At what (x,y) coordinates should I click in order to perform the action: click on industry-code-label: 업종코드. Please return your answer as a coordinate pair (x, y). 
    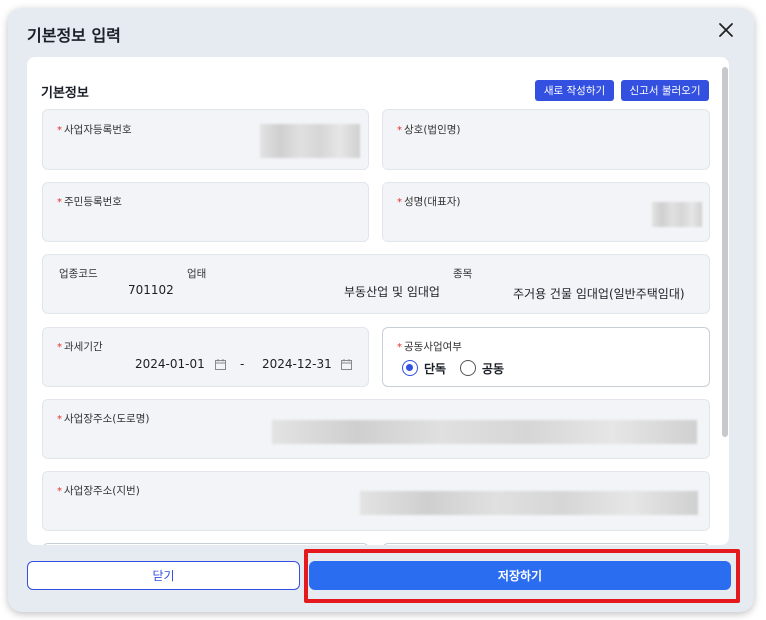
    Looking at the image, I should click on (78, 274).